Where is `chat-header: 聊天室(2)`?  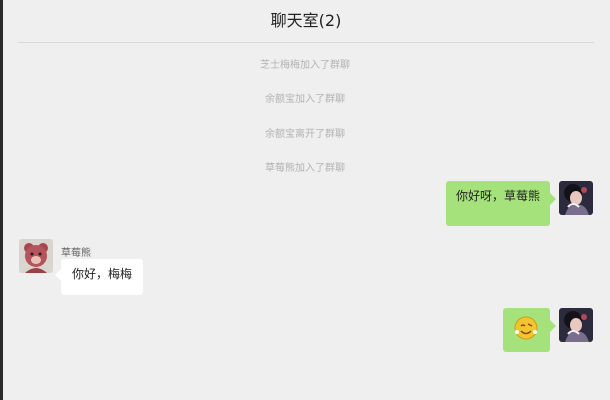
chat-header: 聊天室(2) is located at coordinates (306, 21).